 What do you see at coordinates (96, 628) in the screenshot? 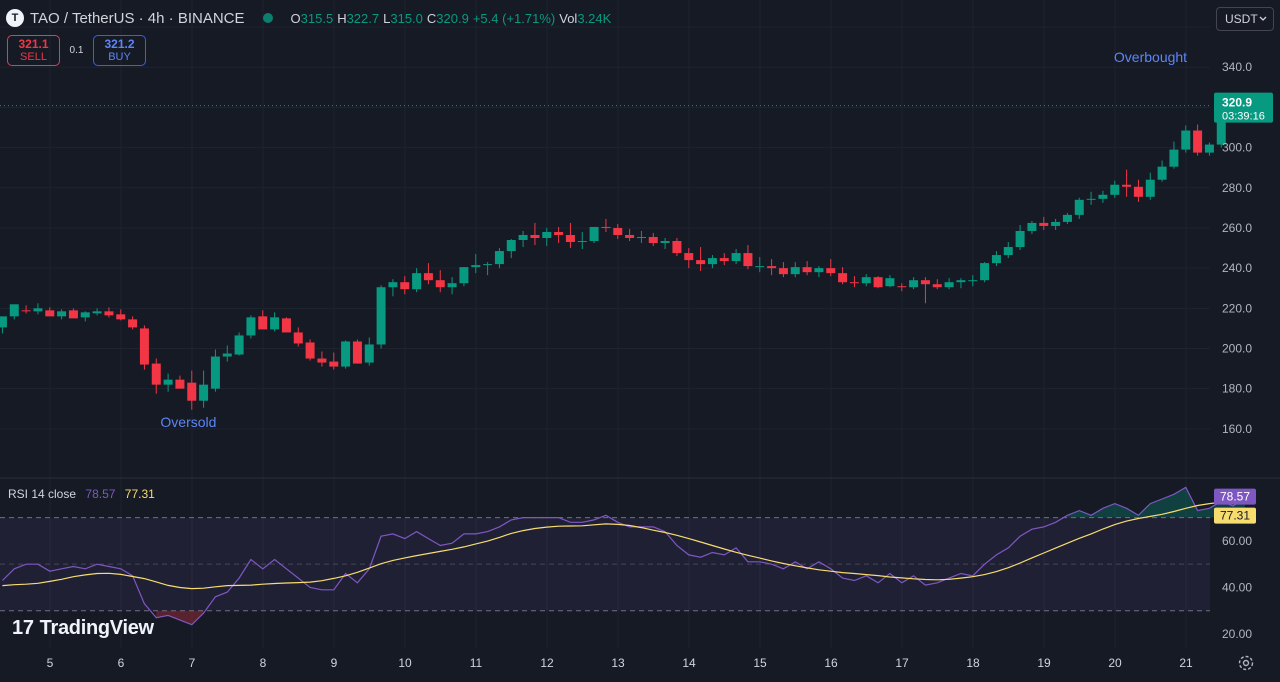
I see `watermark-text: TradingView` at bounding box center [96, 628].